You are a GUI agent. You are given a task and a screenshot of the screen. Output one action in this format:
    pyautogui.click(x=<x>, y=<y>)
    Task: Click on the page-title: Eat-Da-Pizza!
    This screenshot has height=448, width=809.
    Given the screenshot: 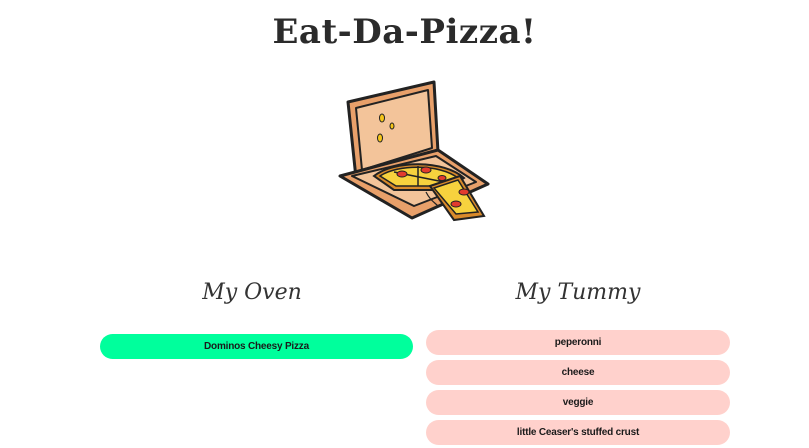 What is the action you would take?
    pyautogui.click(x=404, y=32)
    